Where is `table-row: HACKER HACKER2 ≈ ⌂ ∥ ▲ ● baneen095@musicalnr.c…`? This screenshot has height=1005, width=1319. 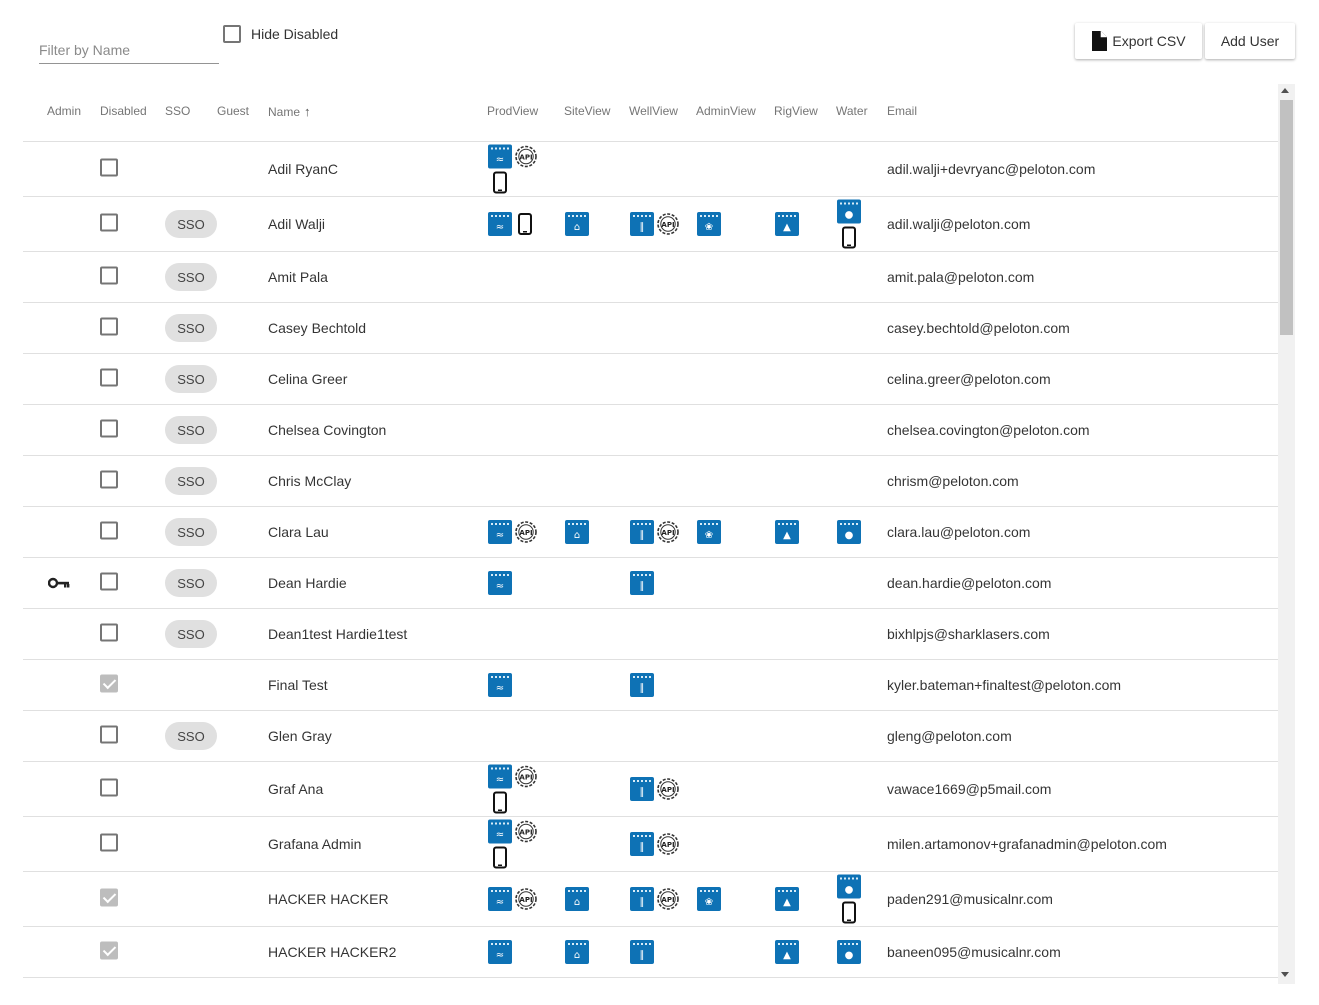
table-row: HACKER HACKER2 ≈ ⌂ ∥ ▲ ● baneen095@musicalnr.c… is located at coordinates (650, 952).